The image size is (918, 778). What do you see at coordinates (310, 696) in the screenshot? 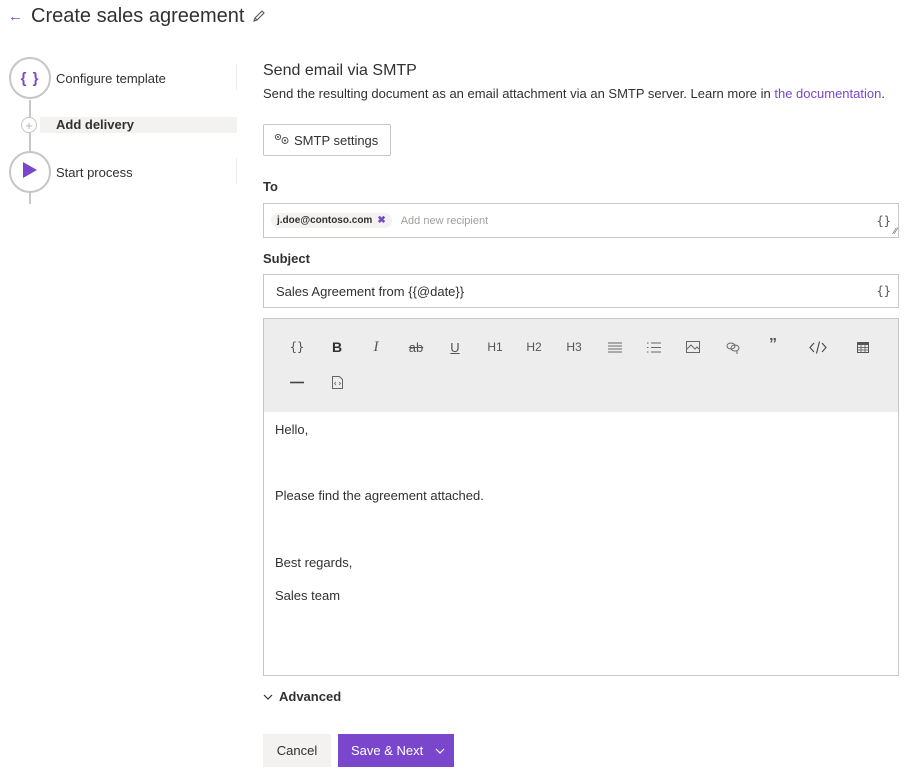
I see `advanced-label: Advanced` at bounding box center [310, 696].